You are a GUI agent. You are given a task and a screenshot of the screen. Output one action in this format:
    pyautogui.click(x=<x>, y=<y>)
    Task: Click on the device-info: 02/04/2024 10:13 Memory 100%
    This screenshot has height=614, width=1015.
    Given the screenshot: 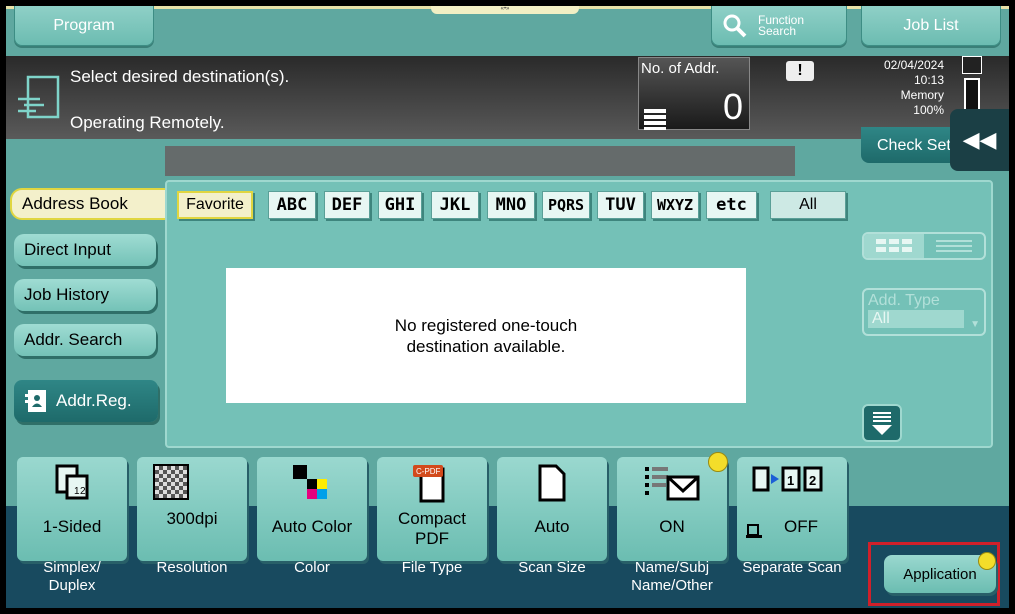 What is the action you would take?
    pyautogui.click(x=895, y=88)
    